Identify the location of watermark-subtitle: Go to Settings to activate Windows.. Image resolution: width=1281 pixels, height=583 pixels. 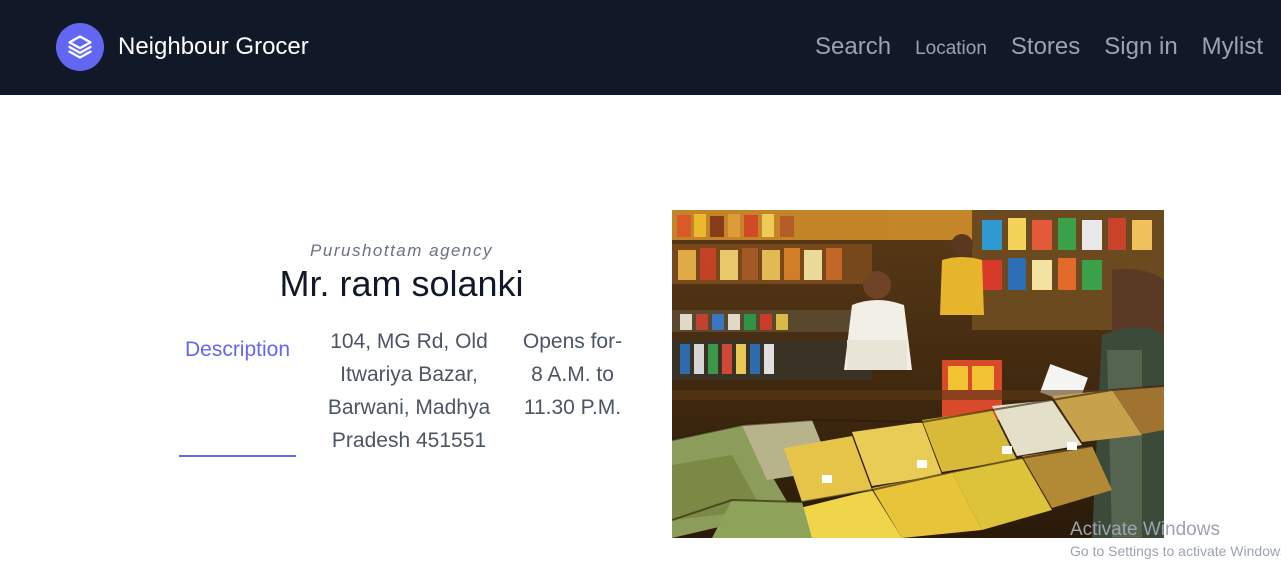
(1175, 551).